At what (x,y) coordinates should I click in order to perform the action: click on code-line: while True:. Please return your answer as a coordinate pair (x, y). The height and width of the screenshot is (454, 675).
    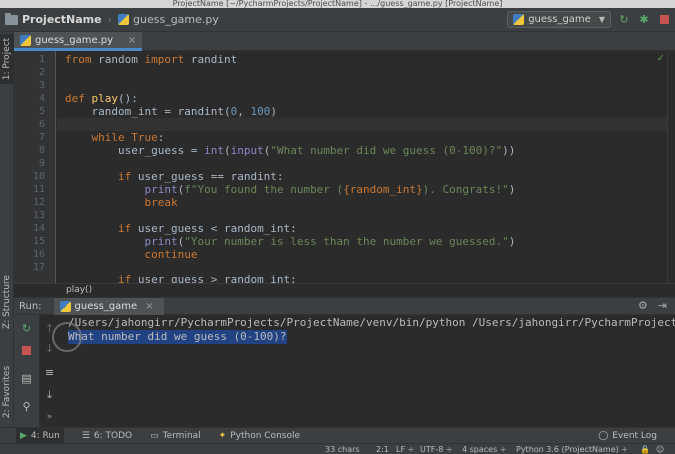
    Looking at the image, I should click on (128, 137).